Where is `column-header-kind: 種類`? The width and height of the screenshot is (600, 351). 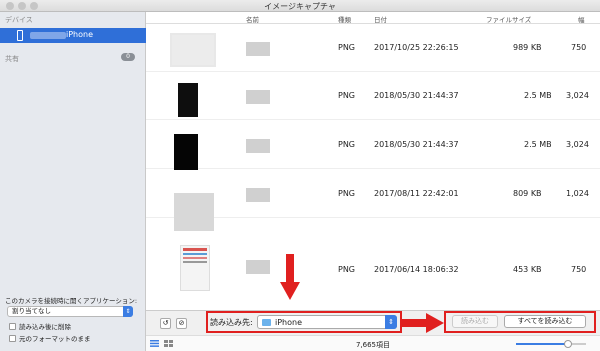
column-header-kind: 種類 is located at coordinates (344, 19).